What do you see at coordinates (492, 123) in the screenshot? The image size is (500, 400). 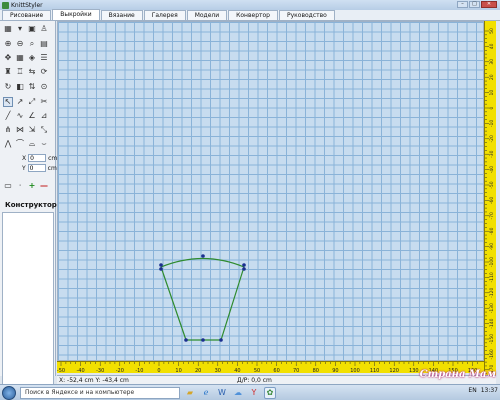 I see `ruler-label: -10` at bounding box center [492, 123].